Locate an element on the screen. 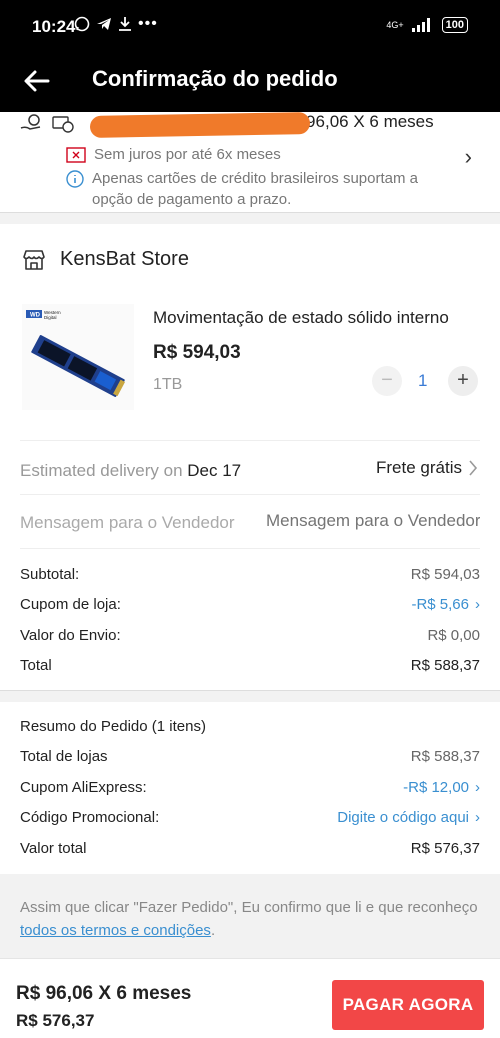 This screenshot has height=1038, width=500. network-type: 4G+ is located at coordinates (395, 25).